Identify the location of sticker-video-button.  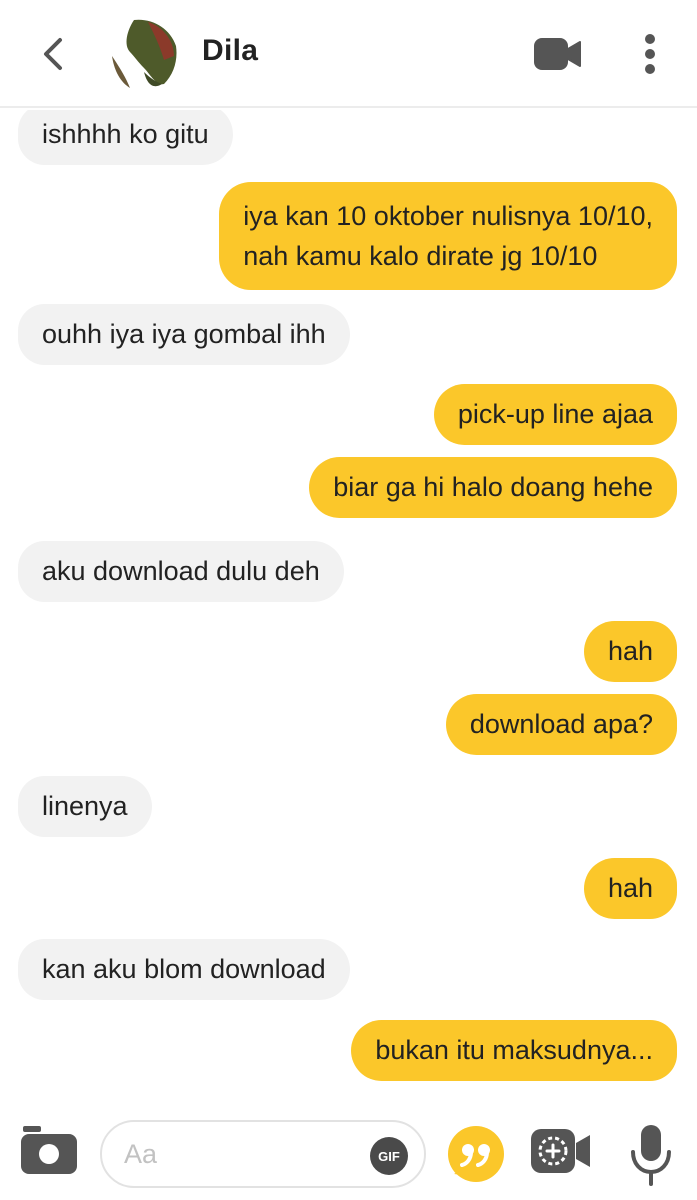
(561, 1152).